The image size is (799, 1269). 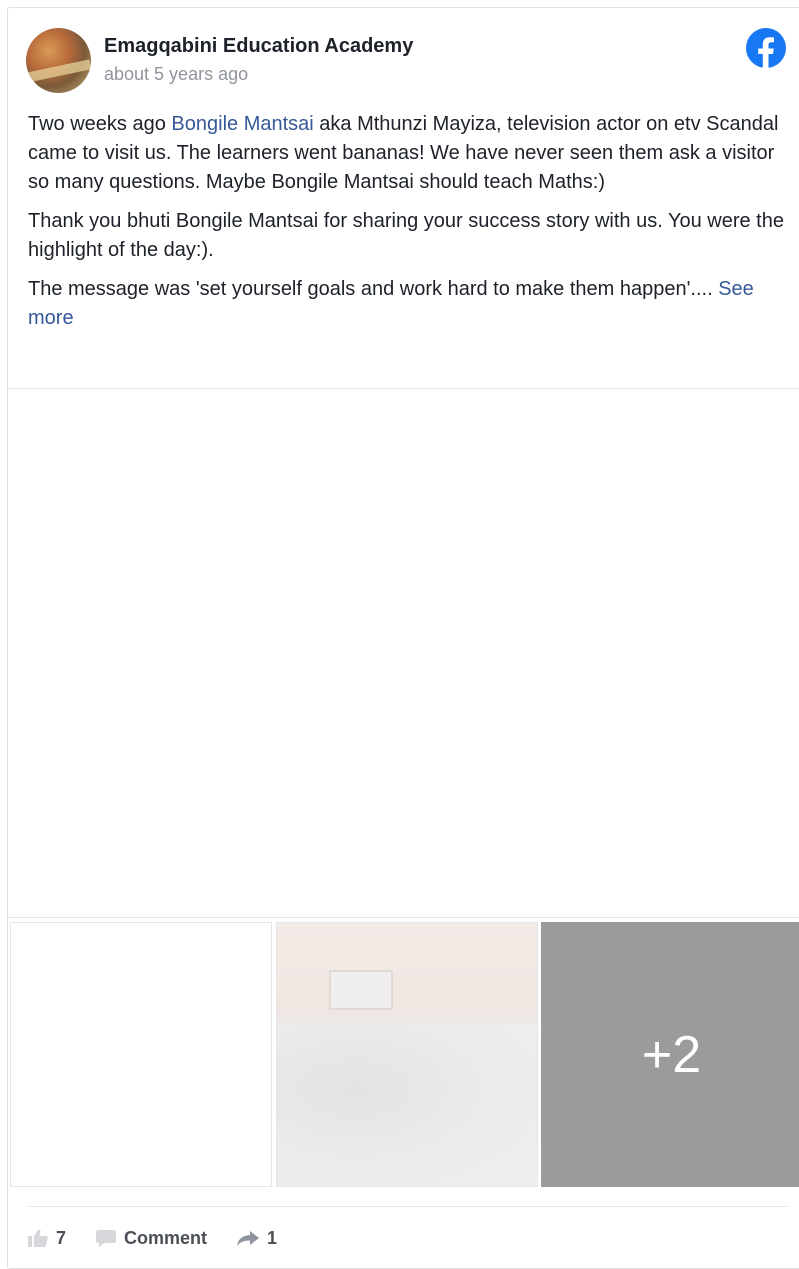 I want to click on share-button: 1, so click(x=257, y=1238).